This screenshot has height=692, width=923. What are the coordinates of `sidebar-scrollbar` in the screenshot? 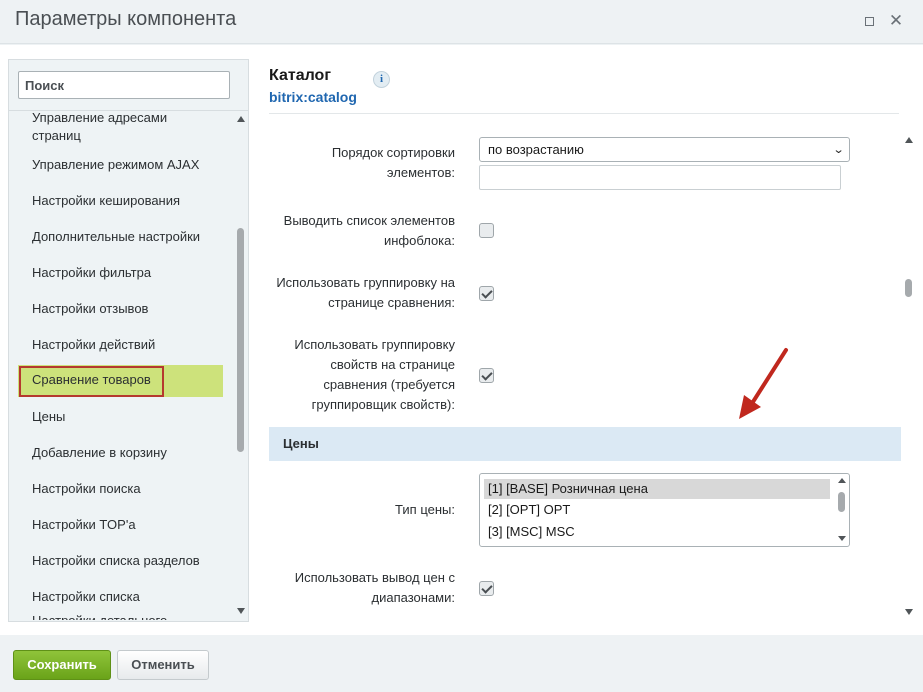 It's located at (241, 366).